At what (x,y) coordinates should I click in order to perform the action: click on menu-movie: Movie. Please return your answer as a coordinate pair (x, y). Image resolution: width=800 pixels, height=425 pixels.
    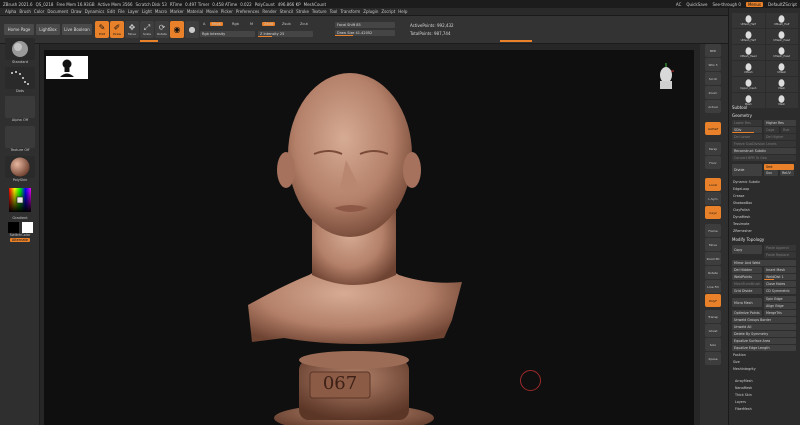
    Looking at the image, I should click on (212, 11).